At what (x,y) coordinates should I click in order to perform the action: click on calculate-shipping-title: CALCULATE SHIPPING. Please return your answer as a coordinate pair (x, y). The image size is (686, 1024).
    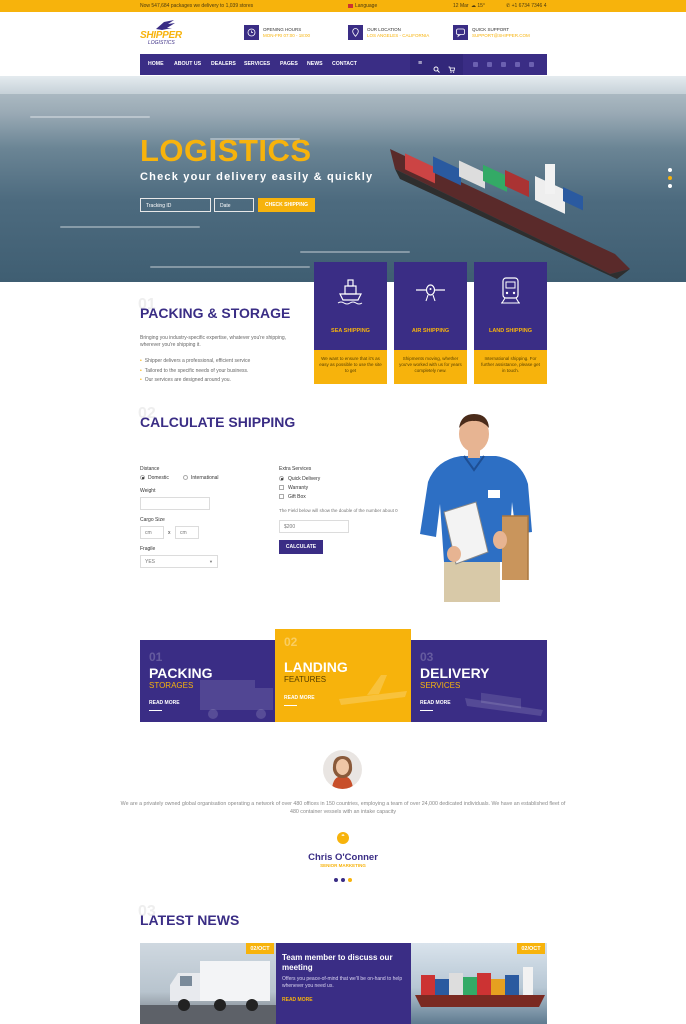
    Looking at the image, I should click on (218, 422).